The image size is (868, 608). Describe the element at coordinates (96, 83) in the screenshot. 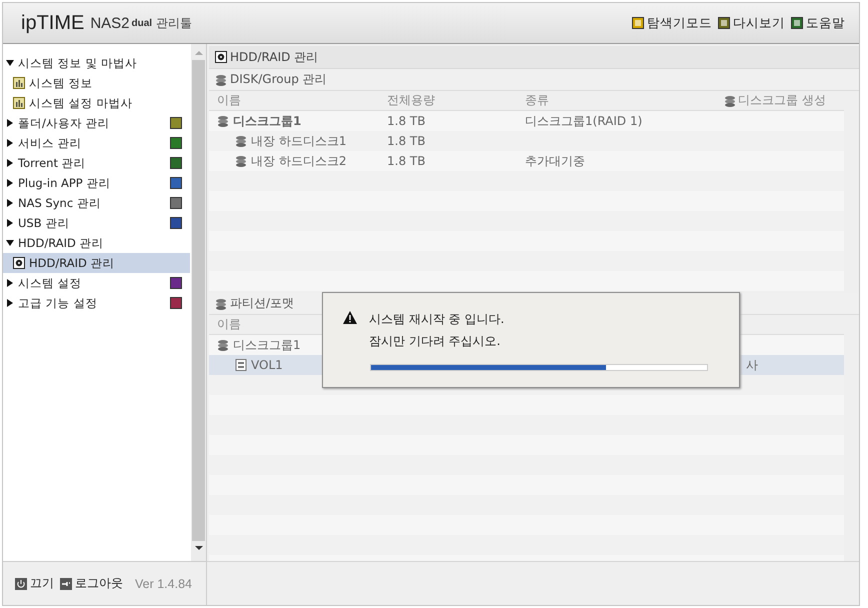

I see `tree-item: 시스템 정보` at that location.